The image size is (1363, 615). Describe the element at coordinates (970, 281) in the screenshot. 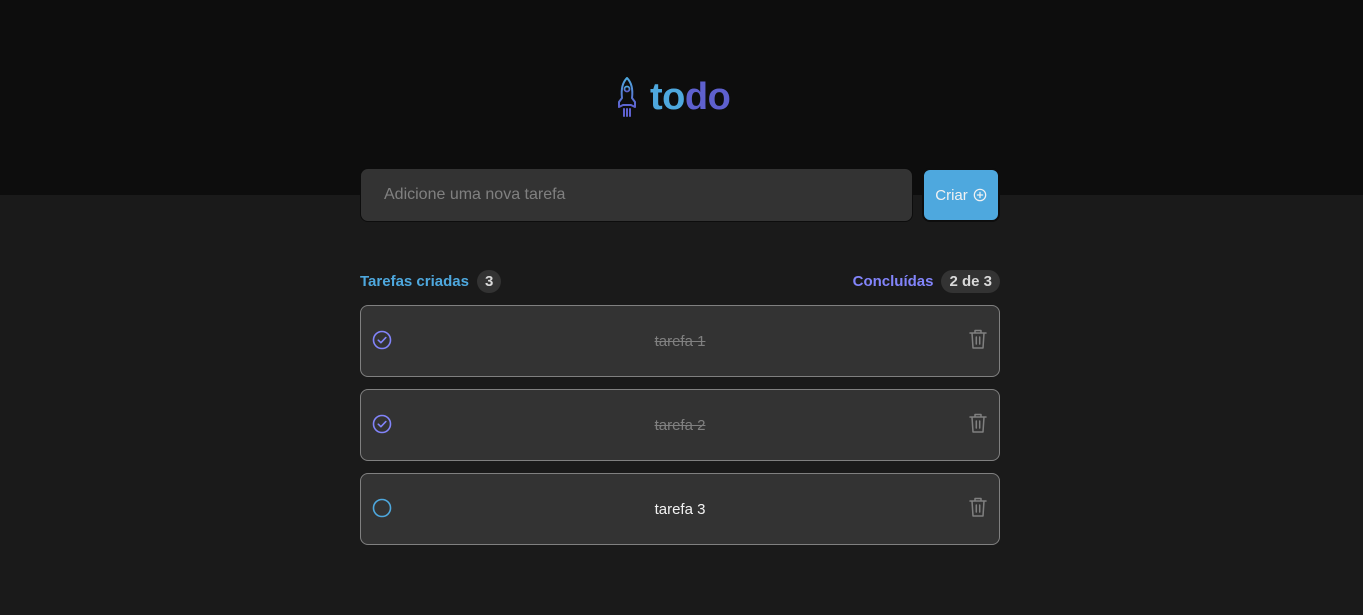

I see `done-count-badge: 2 de 3` at that location.